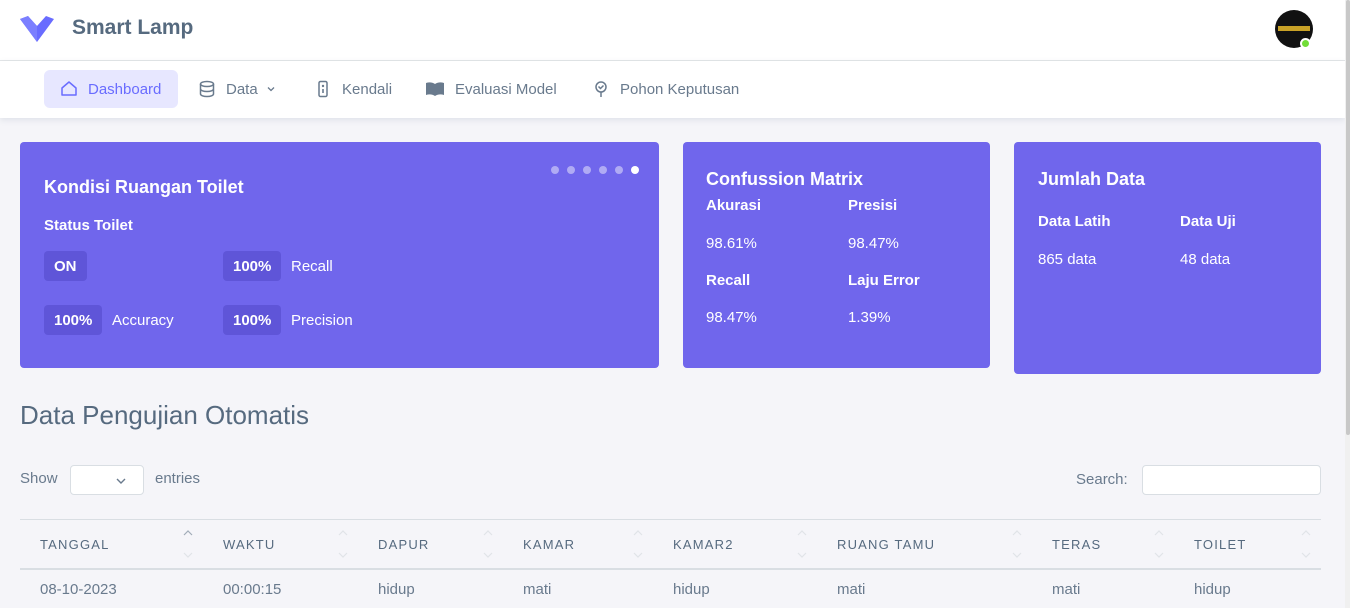 Image resolution: width=1350 pixels, height=608 pixels. What do you see at coordinates (144, 187) in the screenshot?
I see `kondisi-title: Kondisi Ruangan Toilet` at bounding box center [144, 187].